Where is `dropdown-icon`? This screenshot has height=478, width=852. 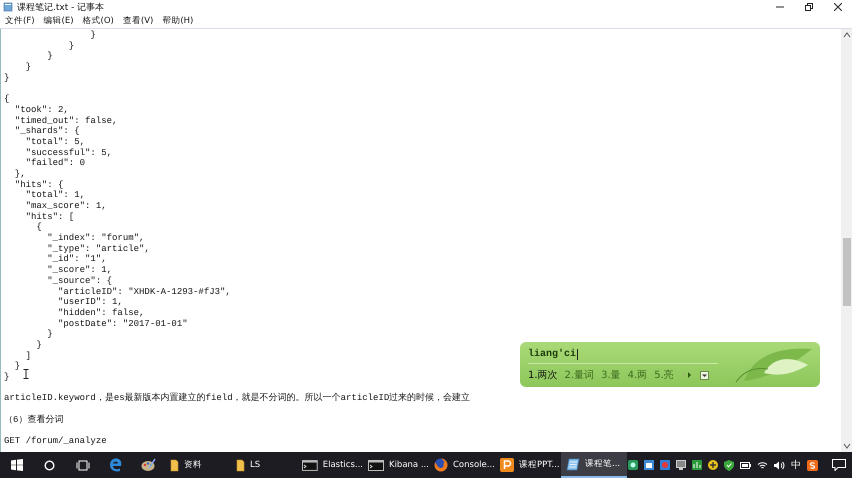 dropdown-icon is located at coordinates (704, 375).